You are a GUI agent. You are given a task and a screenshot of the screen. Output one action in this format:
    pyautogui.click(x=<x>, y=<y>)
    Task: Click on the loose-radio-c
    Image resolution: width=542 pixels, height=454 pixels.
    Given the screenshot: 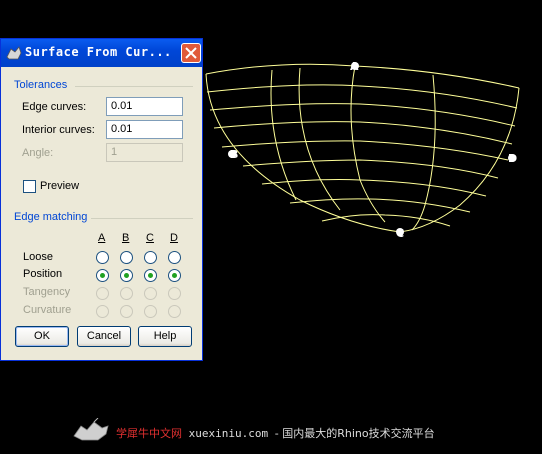 What is the action you would take?
    pyautogui.click(x=150, y=257)
    